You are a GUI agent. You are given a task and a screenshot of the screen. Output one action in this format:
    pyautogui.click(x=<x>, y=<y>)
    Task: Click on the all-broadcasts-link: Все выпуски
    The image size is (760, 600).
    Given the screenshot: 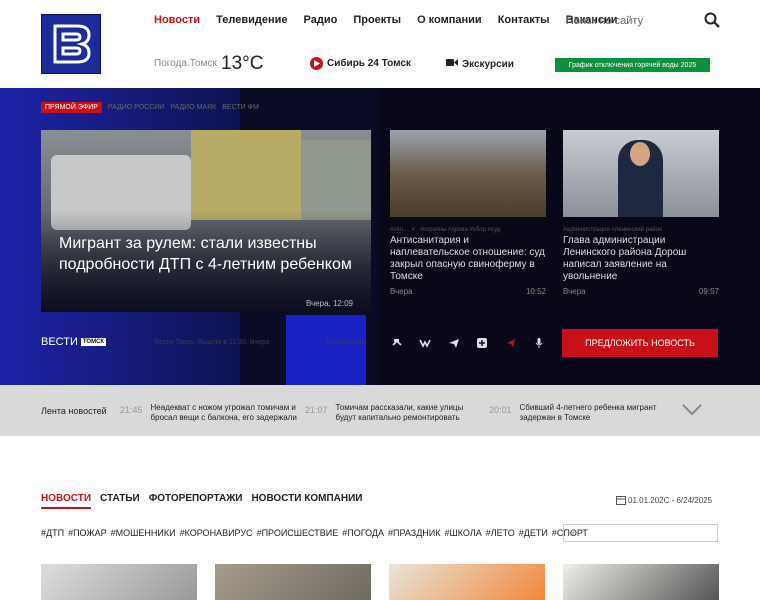 What is the action you would take?
    pyautogui.click(x=346, y=342)
    